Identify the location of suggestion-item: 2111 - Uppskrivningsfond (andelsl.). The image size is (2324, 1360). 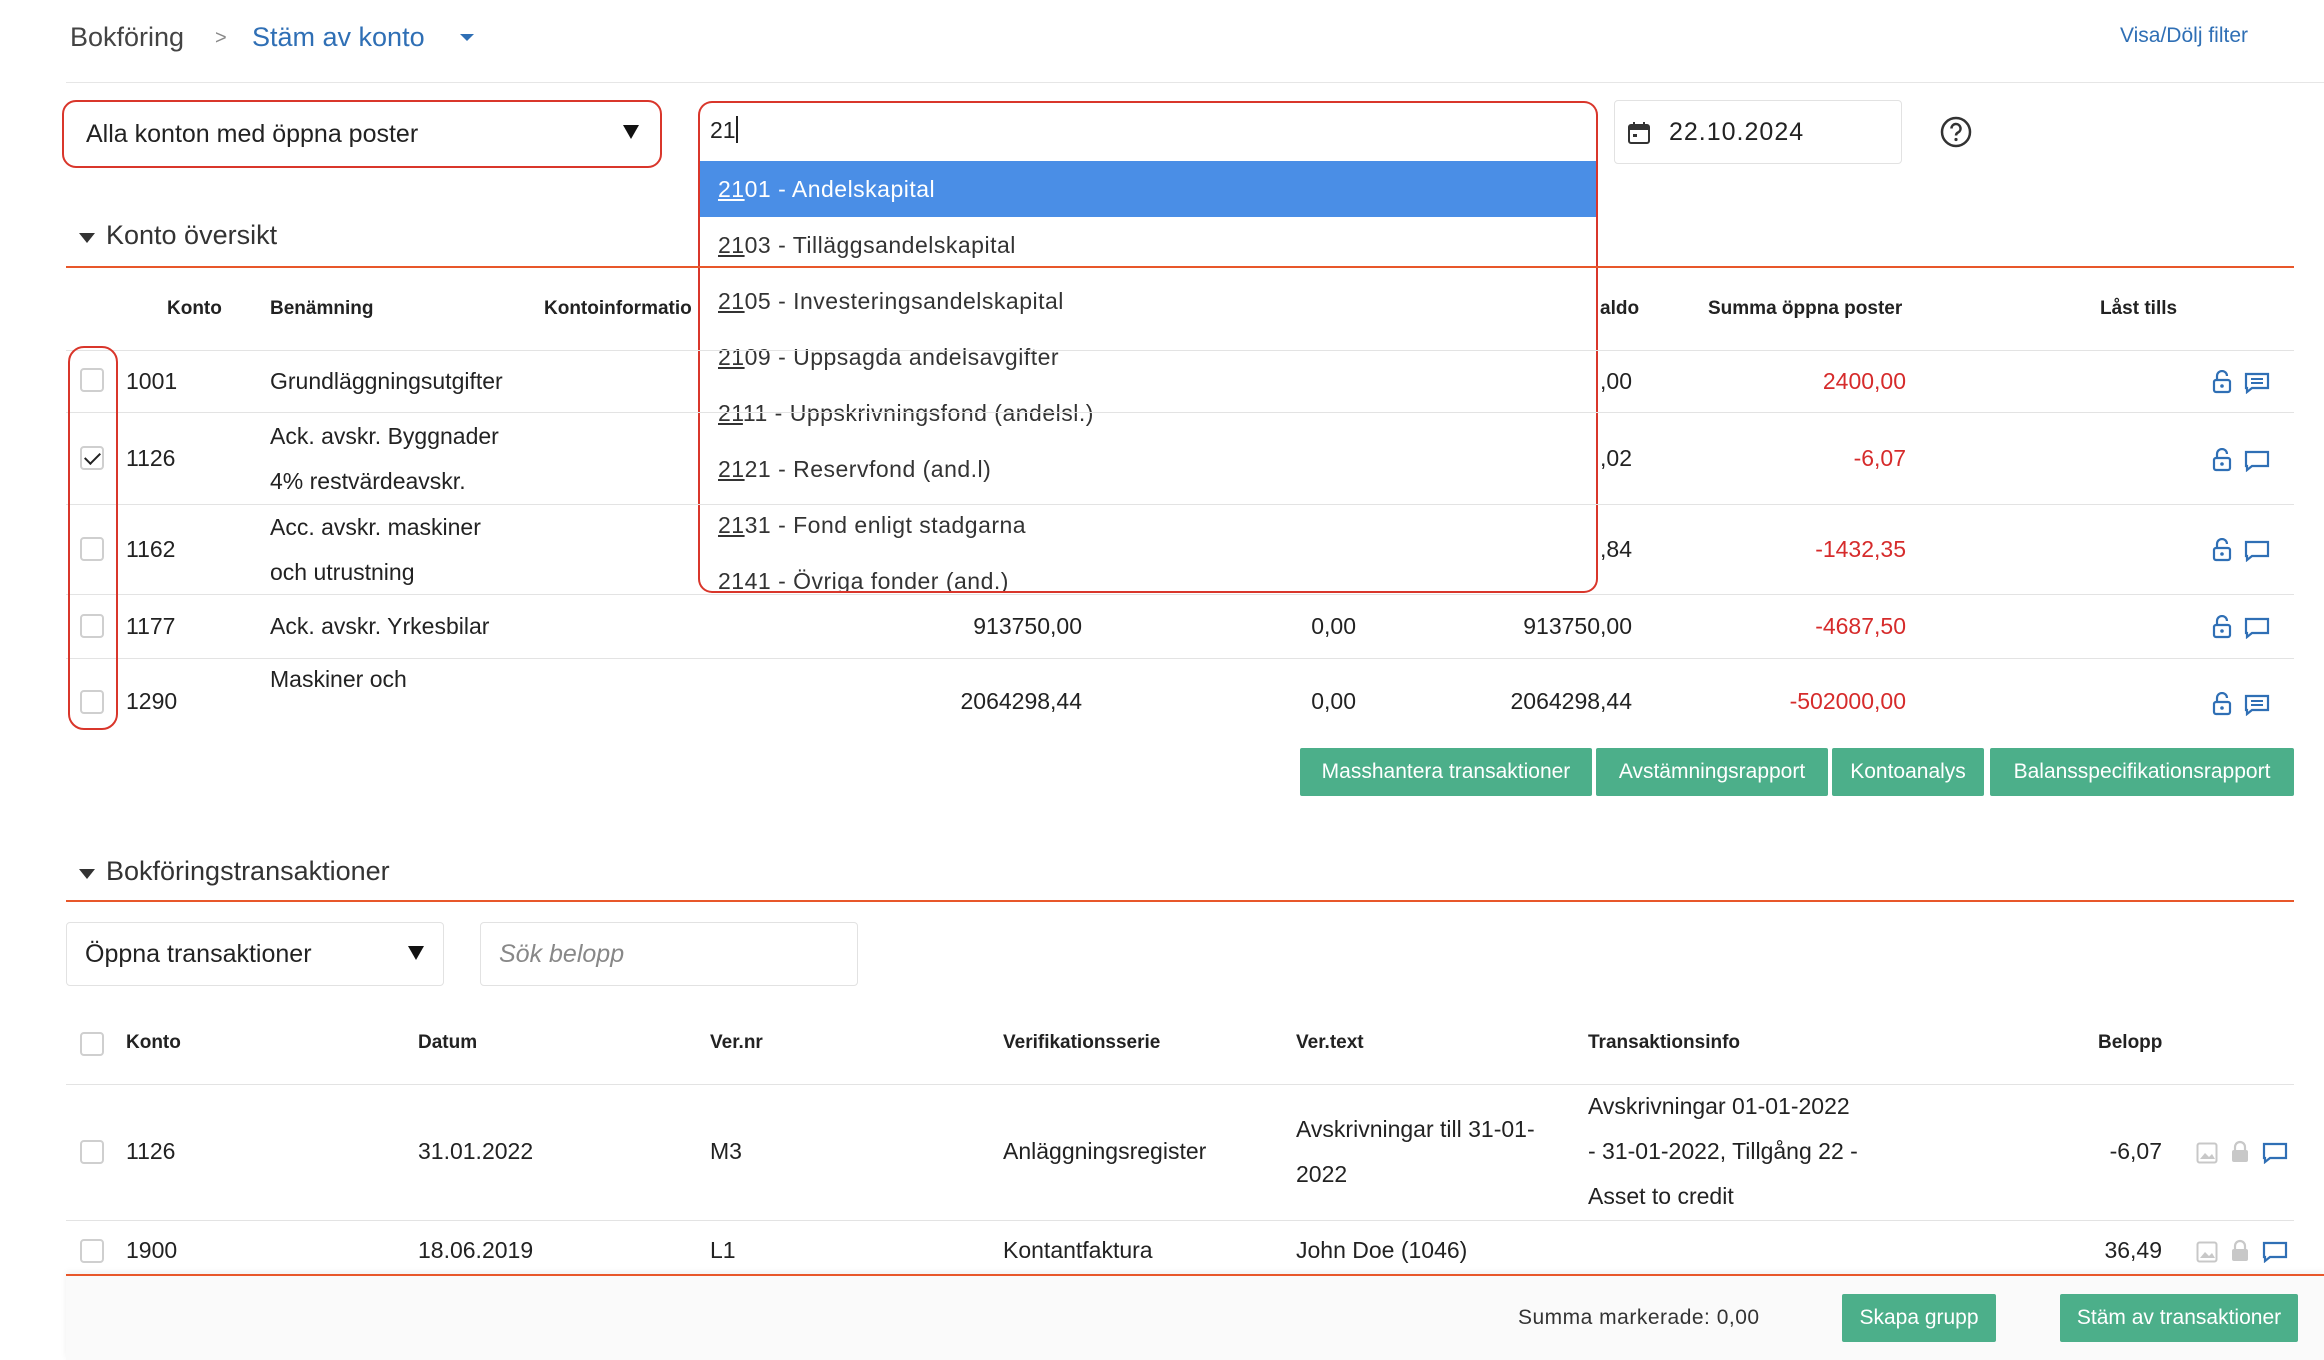
(1148, 413).